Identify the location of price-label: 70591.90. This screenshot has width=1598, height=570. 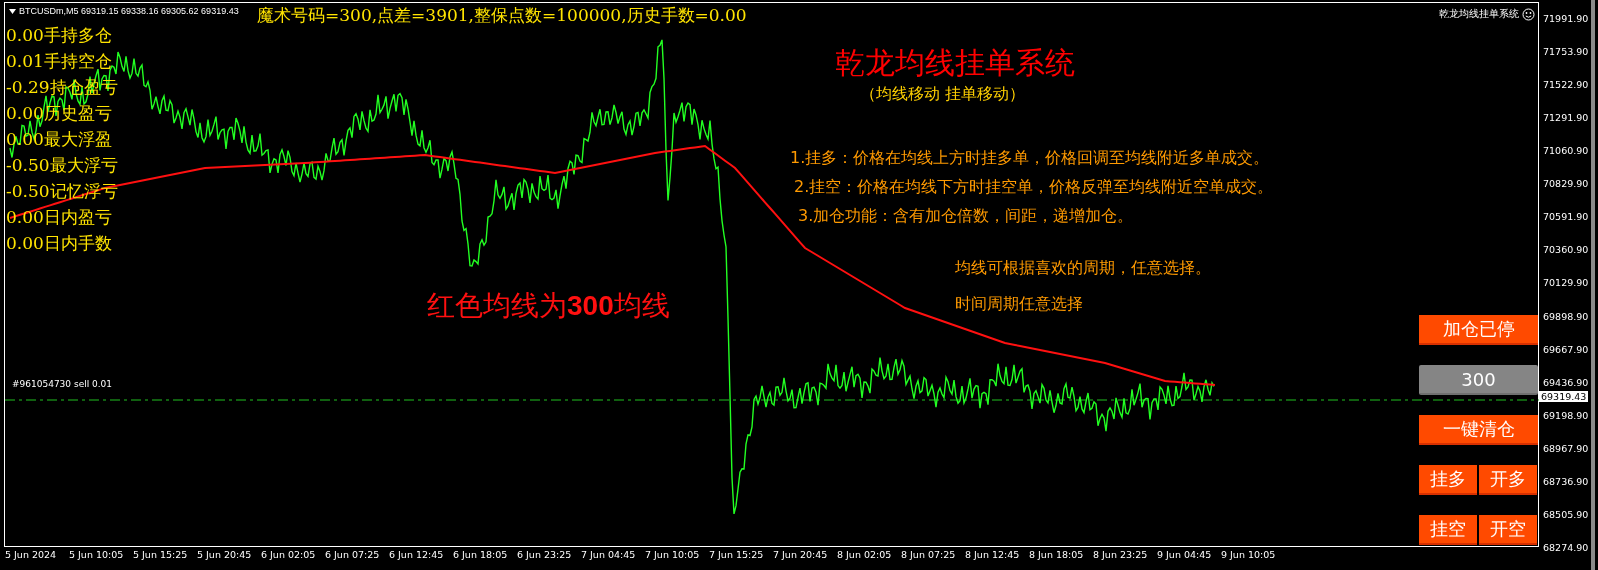
(1566, 217).